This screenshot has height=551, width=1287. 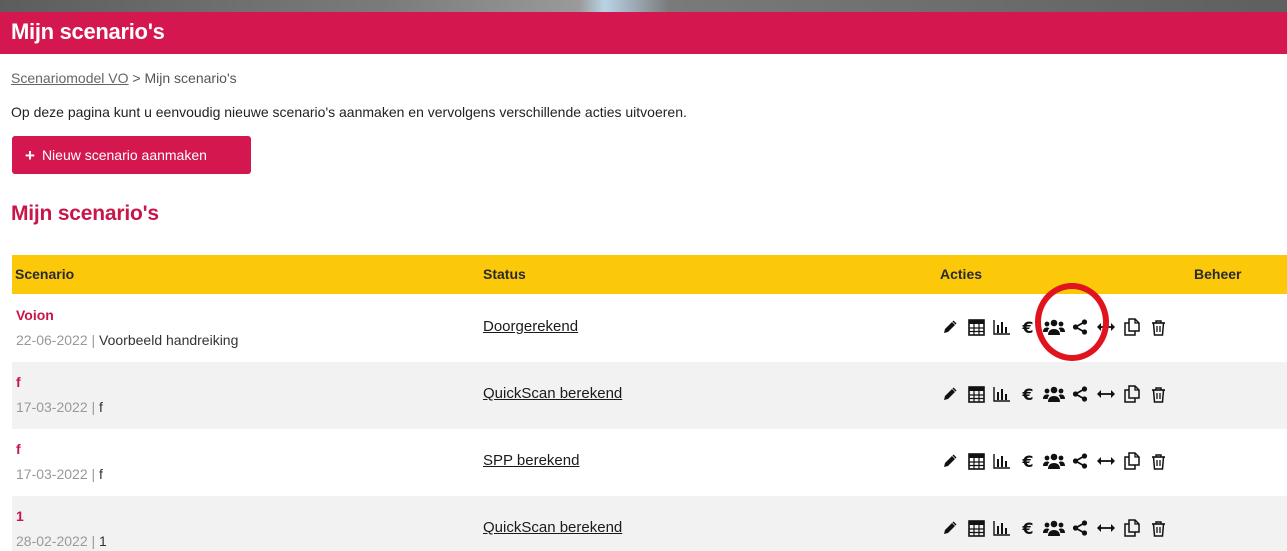 I want to click on header-status: Status, so click(x=504, y=274).